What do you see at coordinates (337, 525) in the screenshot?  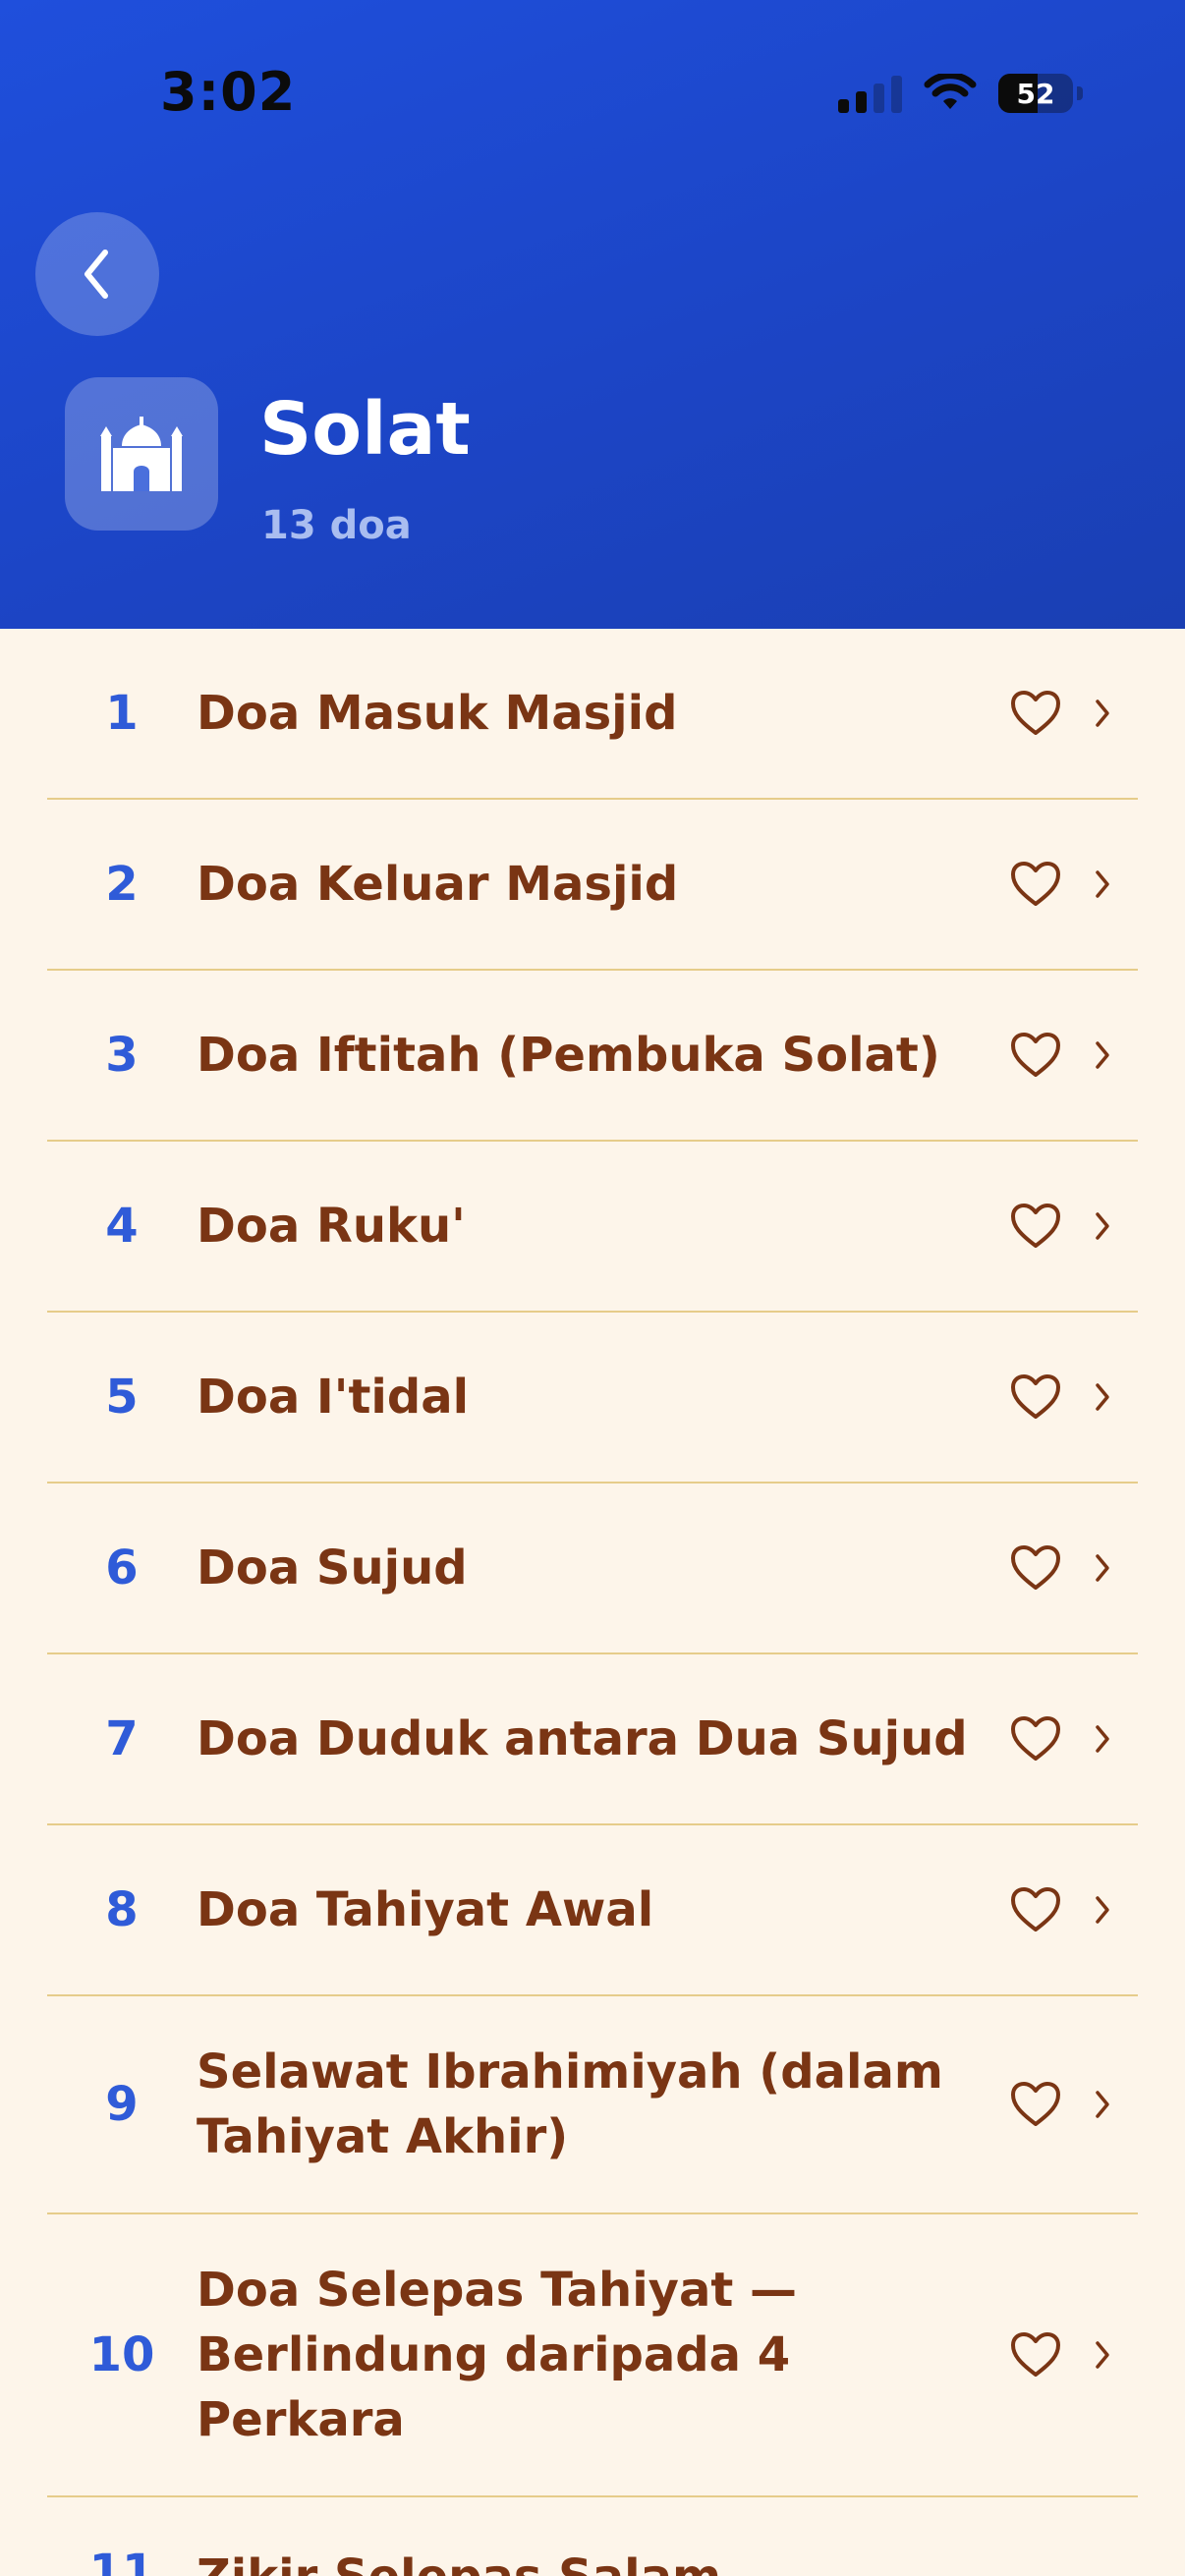 I see `category-count: 13 doa` at bounding box center [337, 525].